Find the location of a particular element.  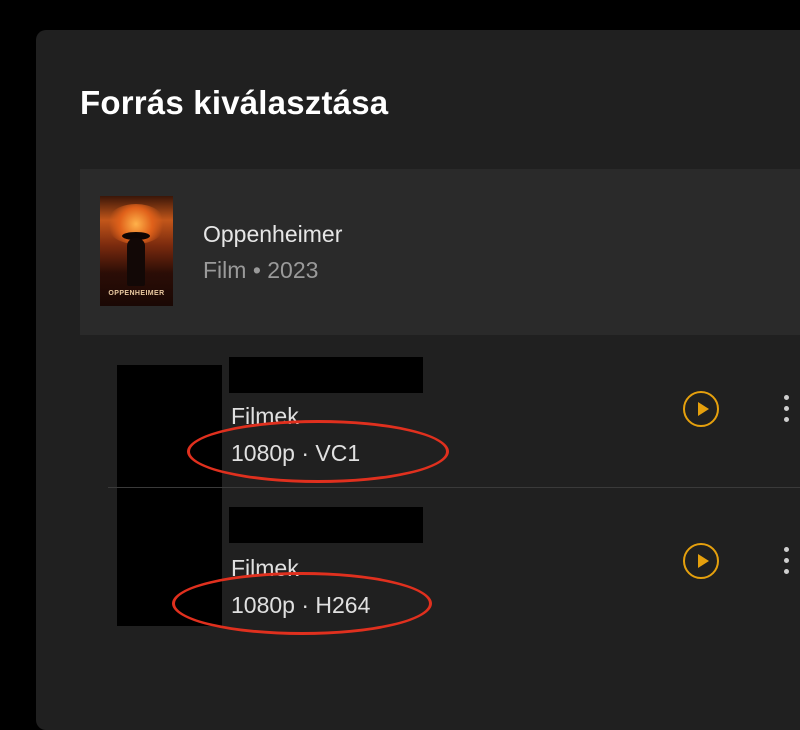

movie-title: Oppenheimer is located at coordinates (273, 234).